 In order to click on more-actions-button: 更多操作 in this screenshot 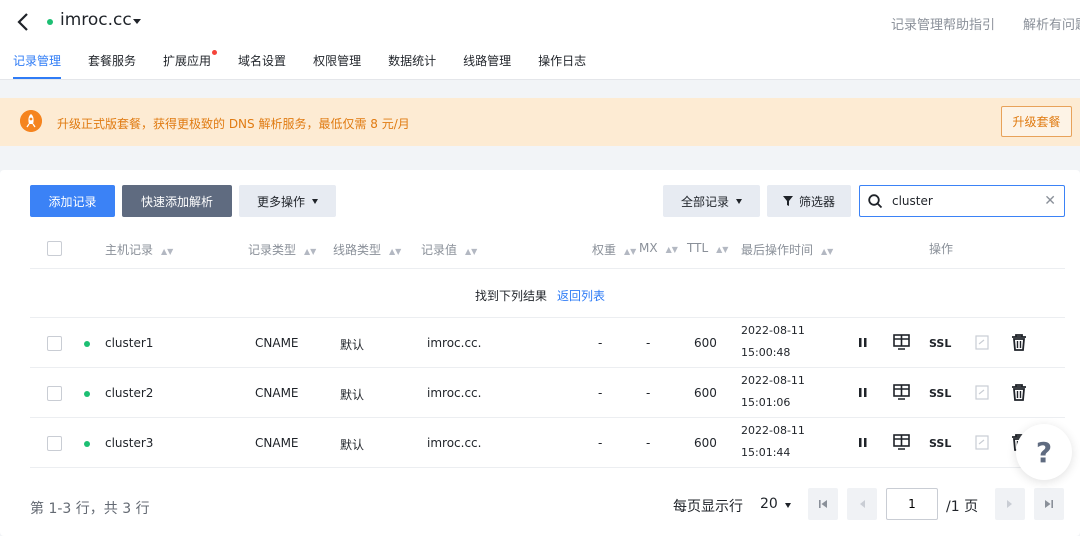, I will do `click(287, 201)`.